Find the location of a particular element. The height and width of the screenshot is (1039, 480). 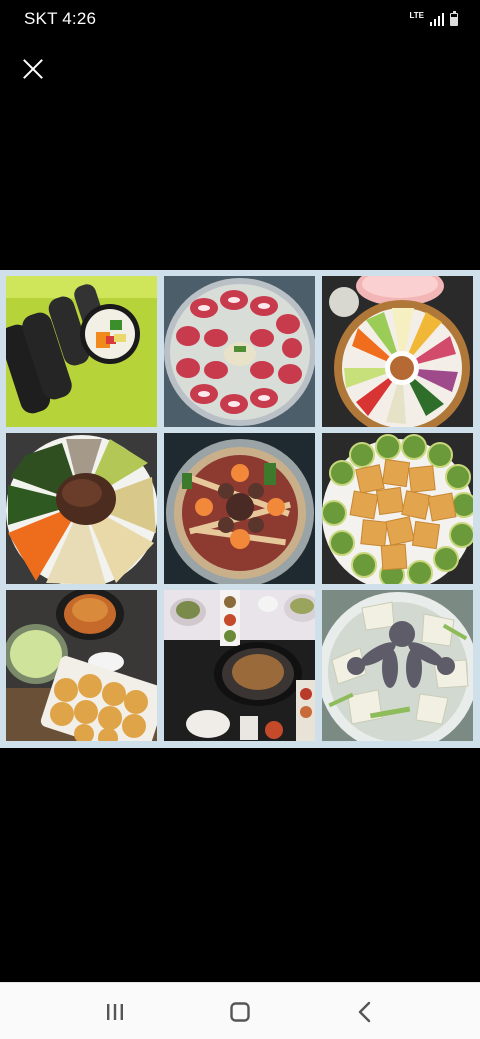

home-icon is located at coordinates (240, 1012).